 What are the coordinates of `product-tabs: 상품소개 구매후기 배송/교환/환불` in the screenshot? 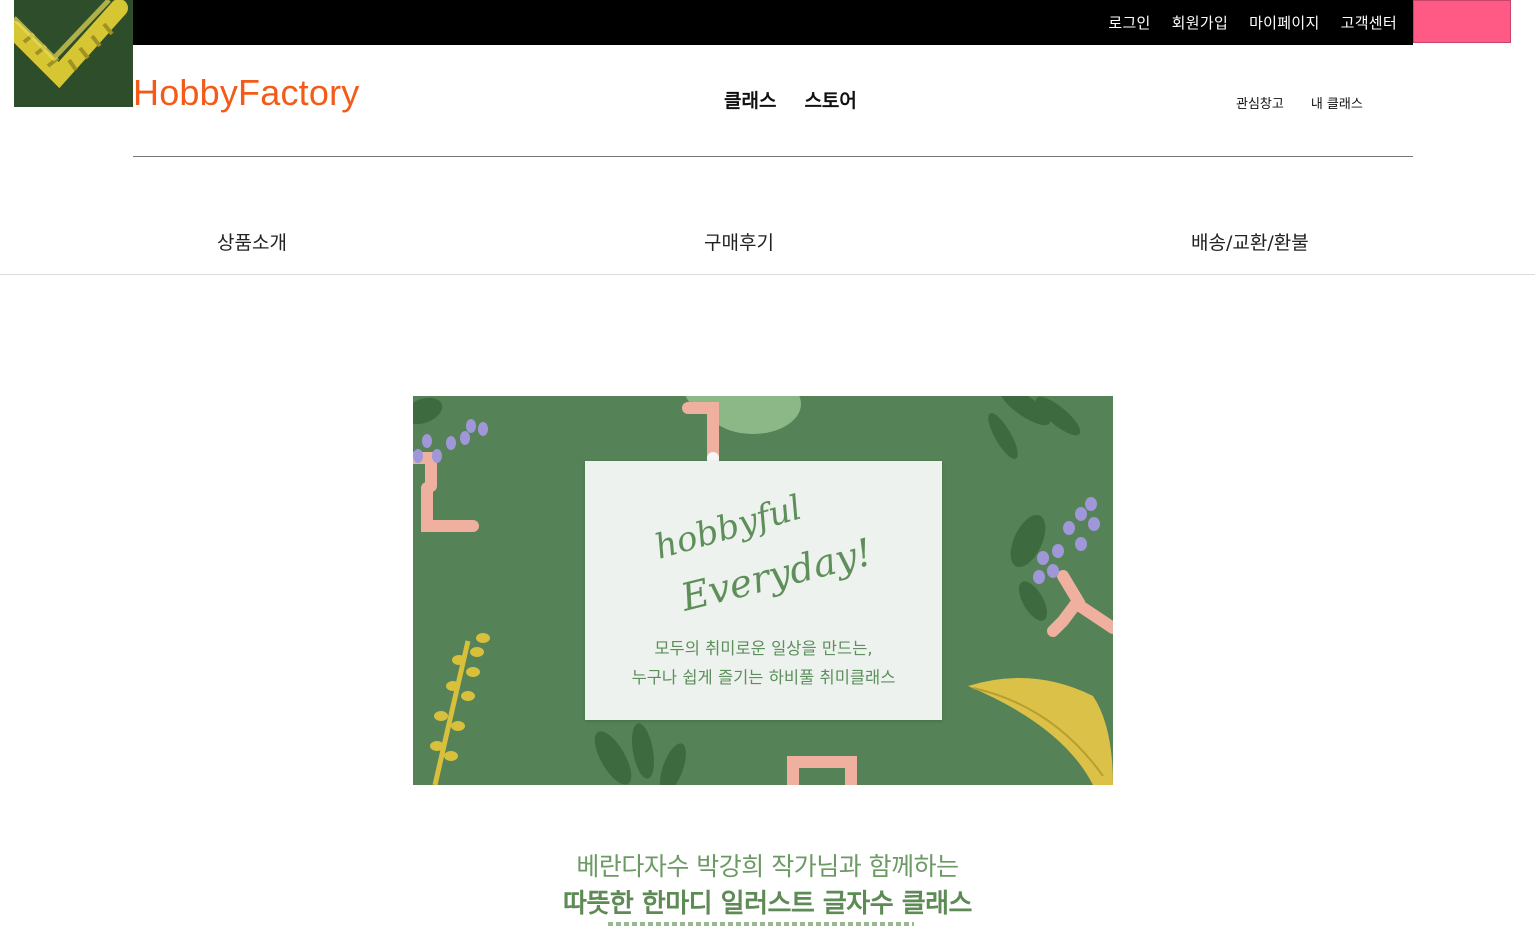 It's located at (767, 241).